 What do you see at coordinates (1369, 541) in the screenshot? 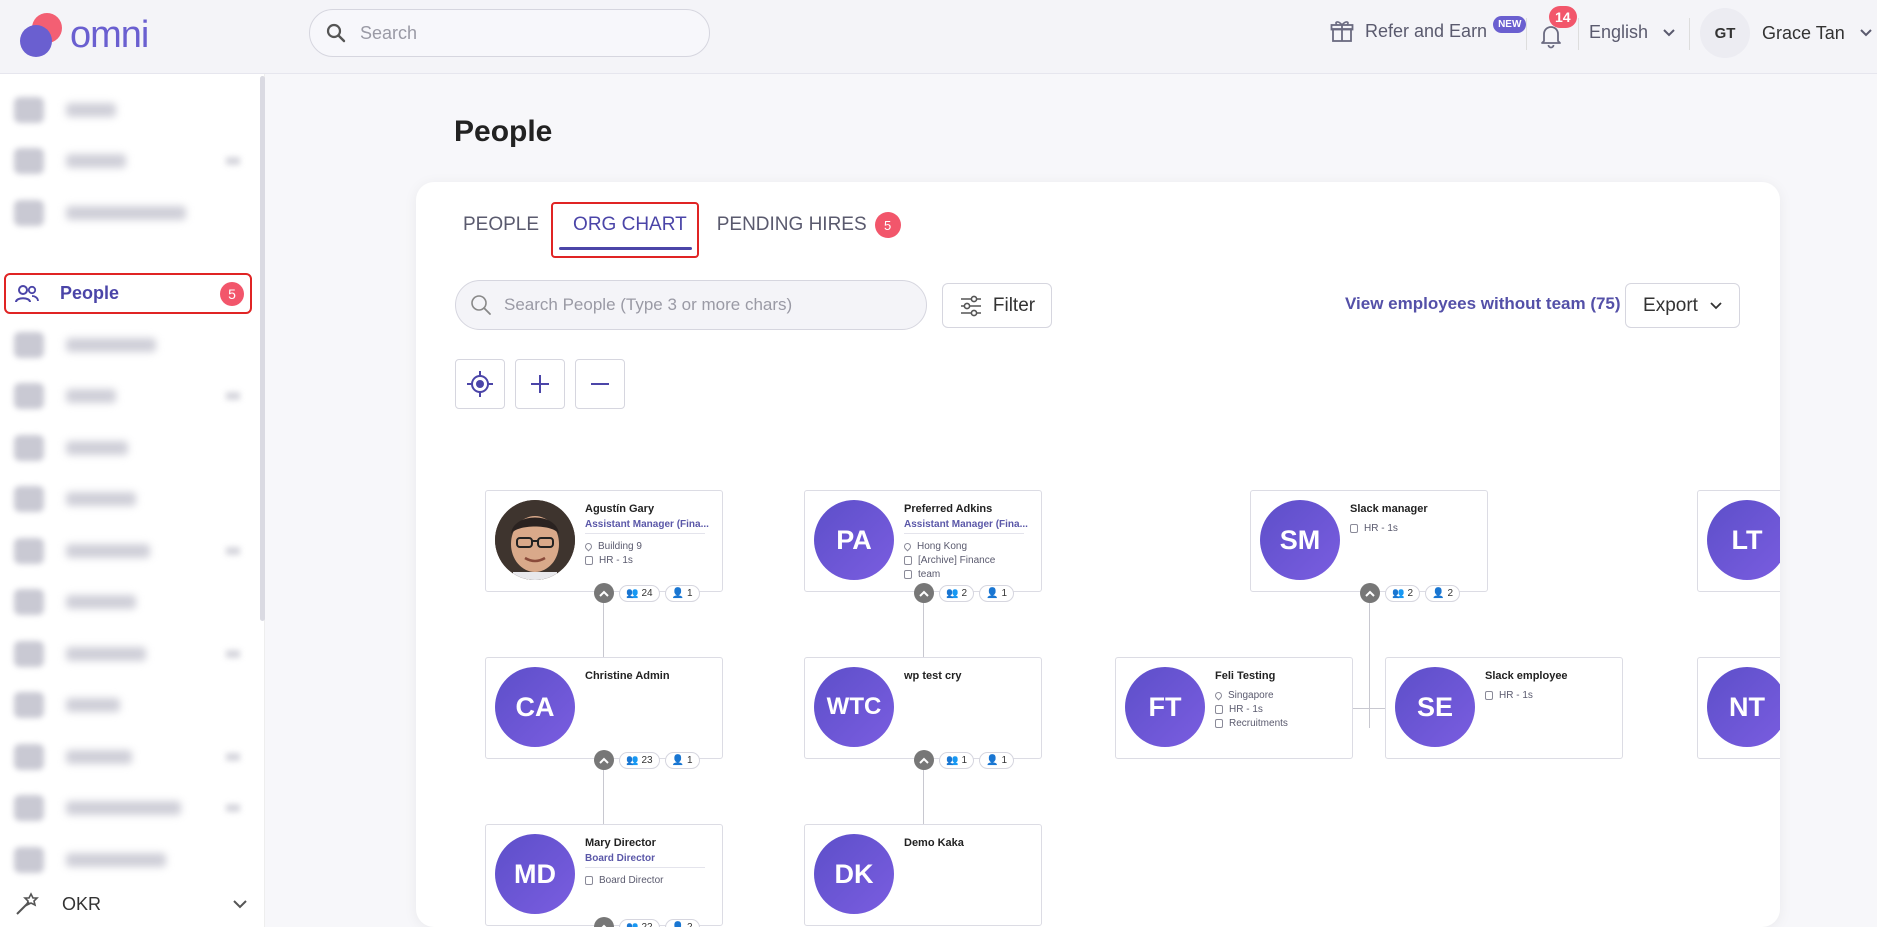
I see `org-node: SM Slack manager HR - 1s` at bounding box center [1369, 541].